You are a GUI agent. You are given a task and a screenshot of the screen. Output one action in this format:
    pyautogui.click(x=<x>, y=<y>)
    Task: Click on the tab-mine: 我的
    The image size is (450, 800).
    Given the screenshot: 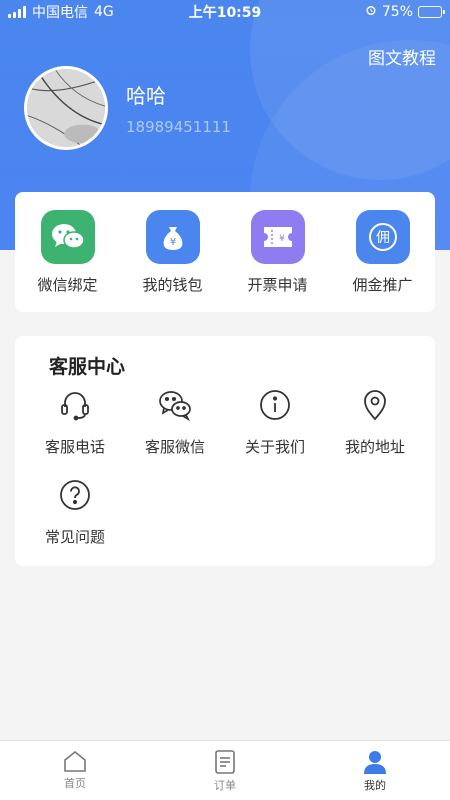 What is the action you would take?
    pyautogui.click(x=375, y=770)
    